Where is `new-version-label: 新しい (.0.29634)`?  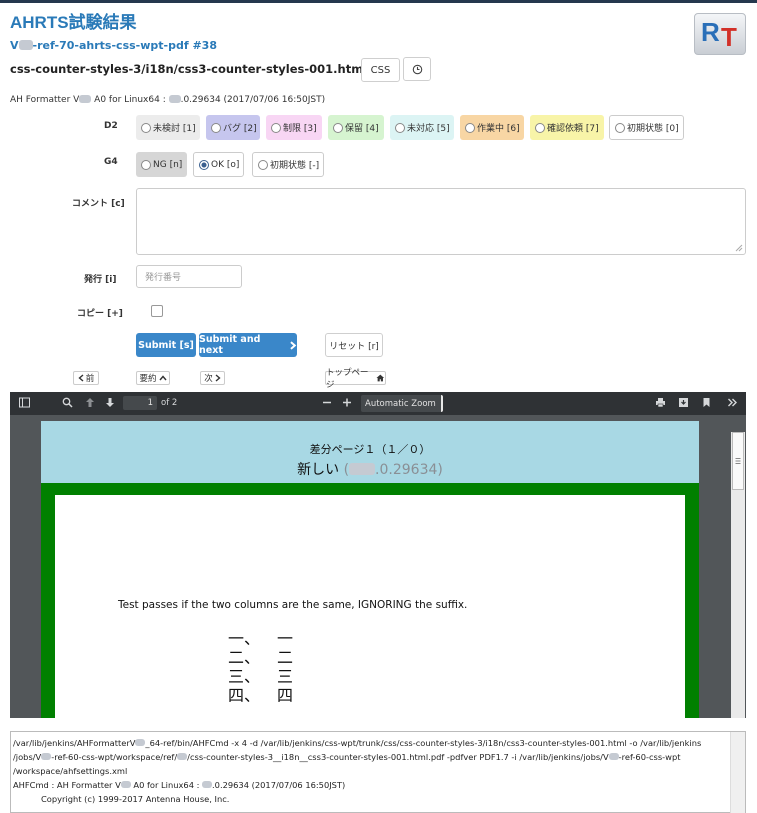
new-version-label: 新しい (.0.29634) is located at coordinates (370, 469).